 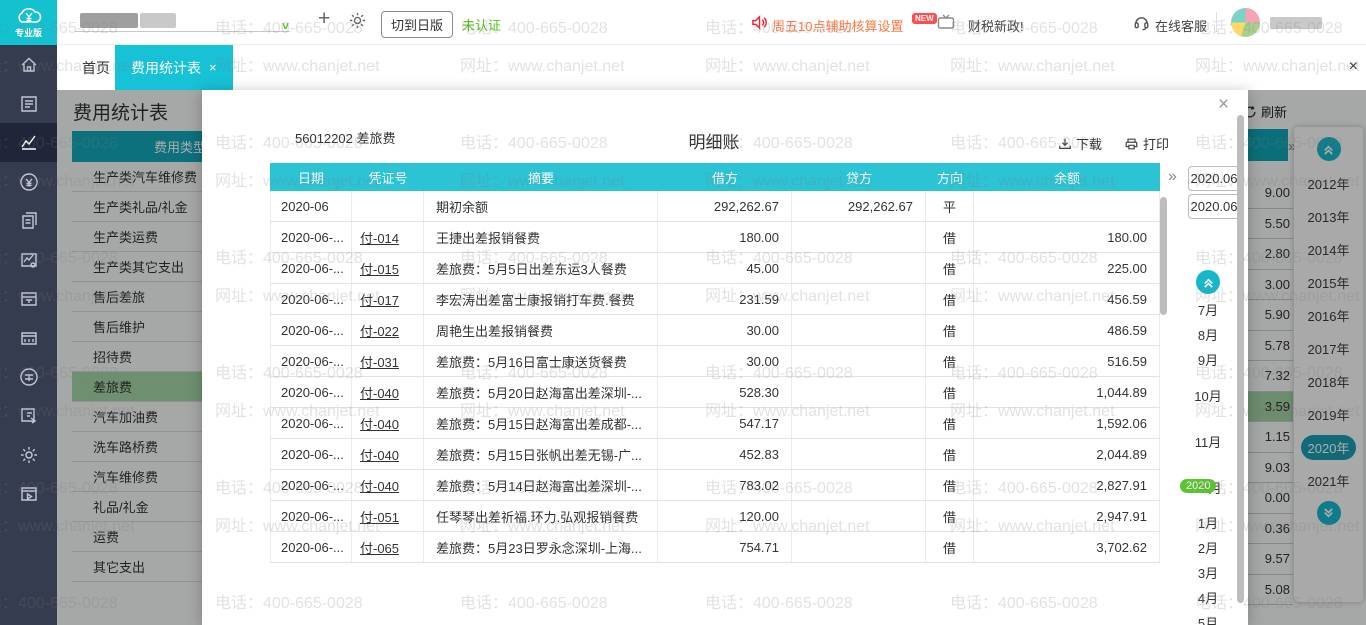 I want to click on sidebar-item-invoice, so click(x=28, y=220).